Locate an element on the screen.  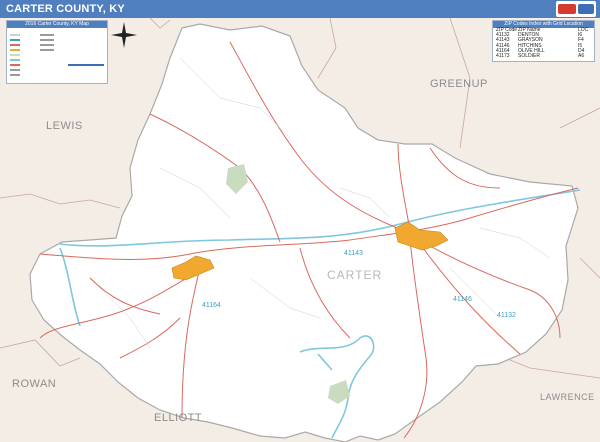
map-legend: 2016 Carter County, KY Map is located at coordinates (57, 52).